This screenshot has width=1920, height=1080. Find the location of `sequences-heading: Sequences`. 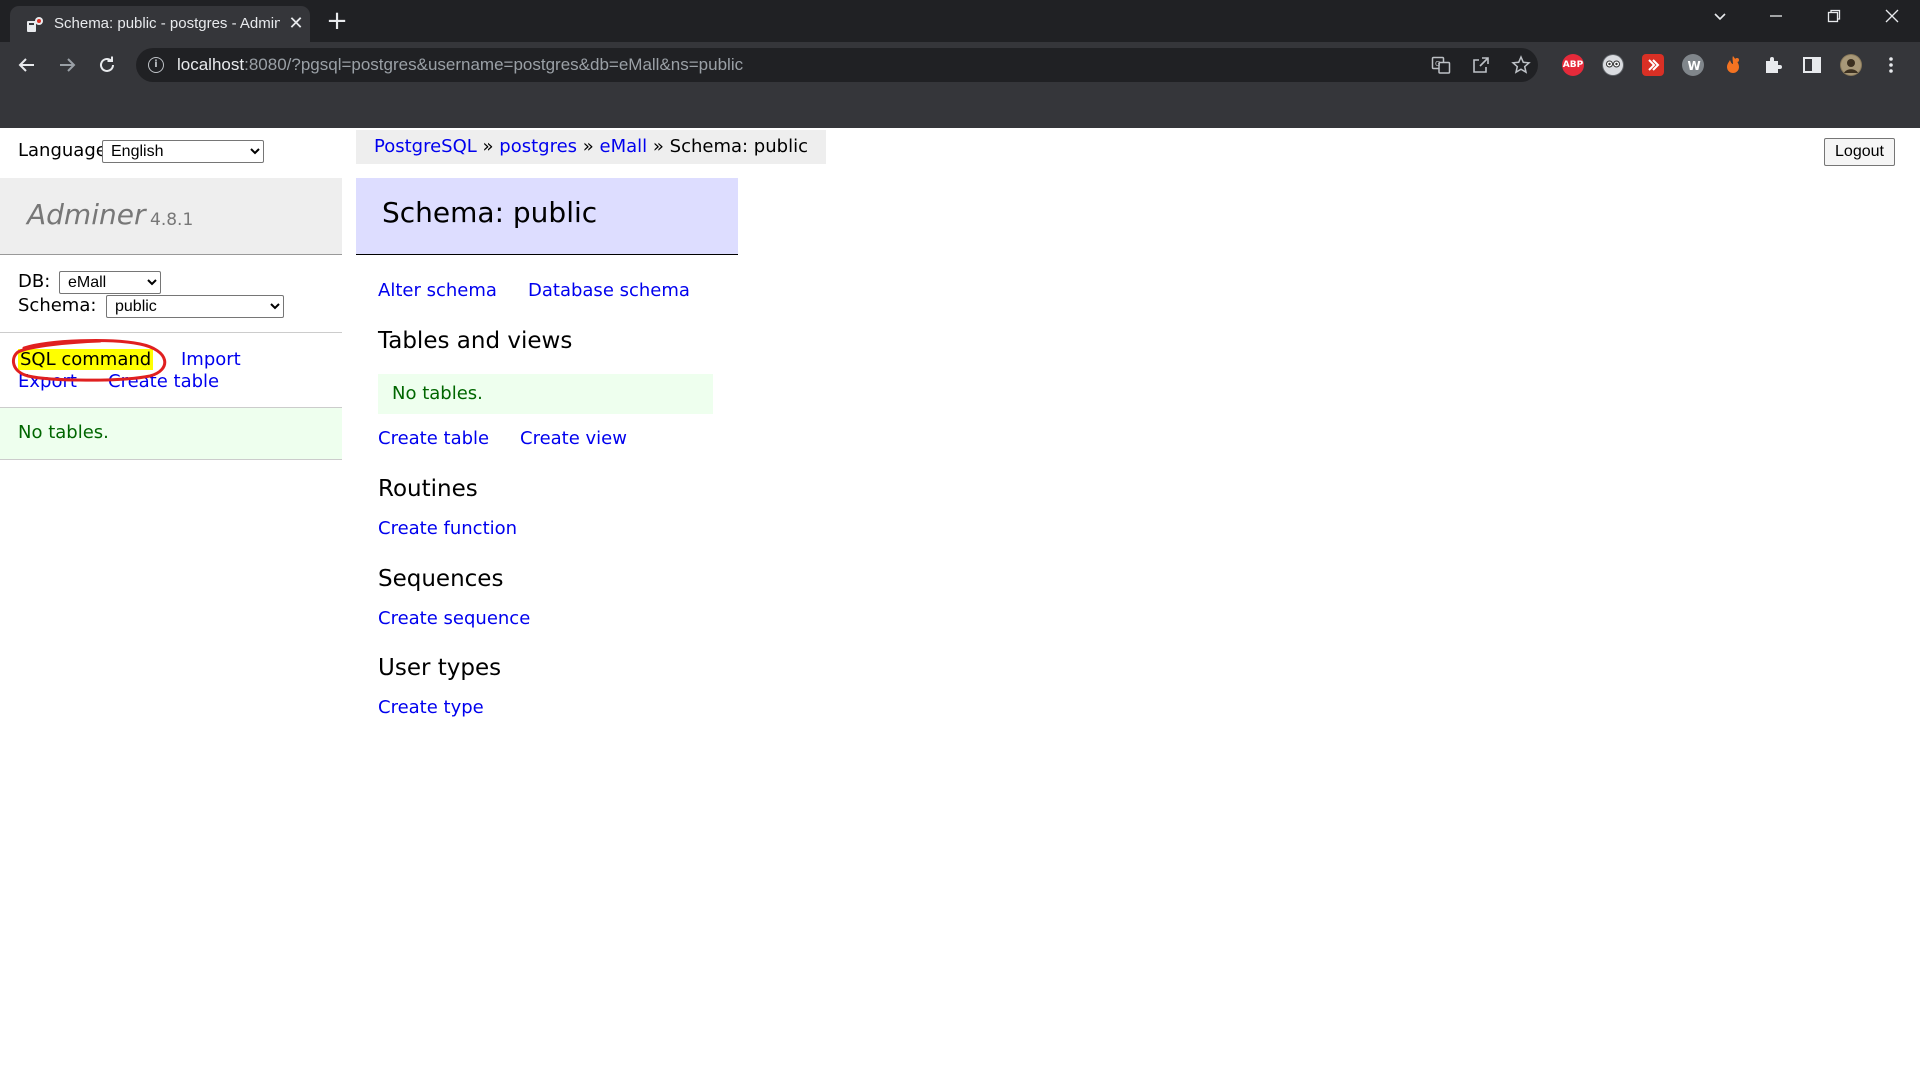

sequences-heading: Sequences is located at coordinates (441, 579).